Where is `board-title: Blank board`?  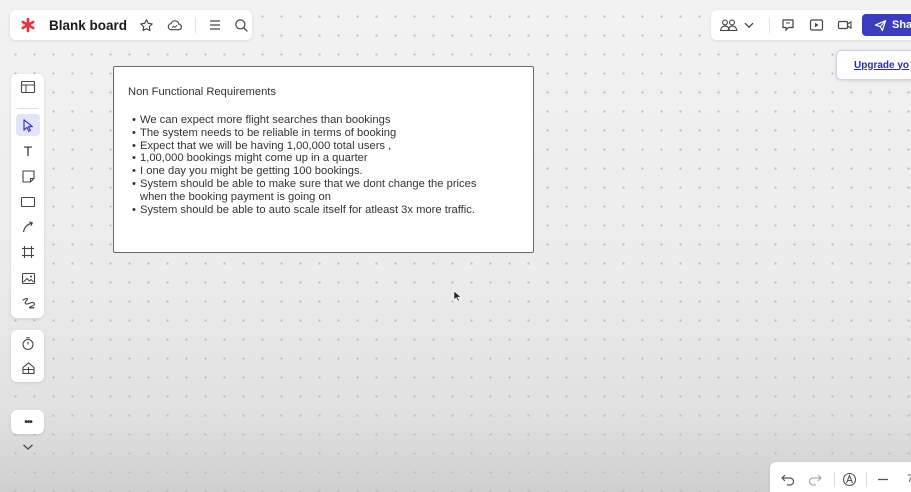 board-title: Blank board is located at coordinates (88, 25).